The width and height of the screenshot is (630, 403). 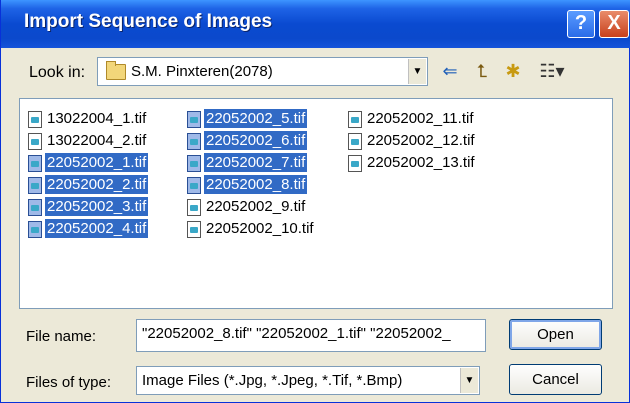 I want to click on title-bar: Import Sequence of Images ? X, so click(x=315, y=24).